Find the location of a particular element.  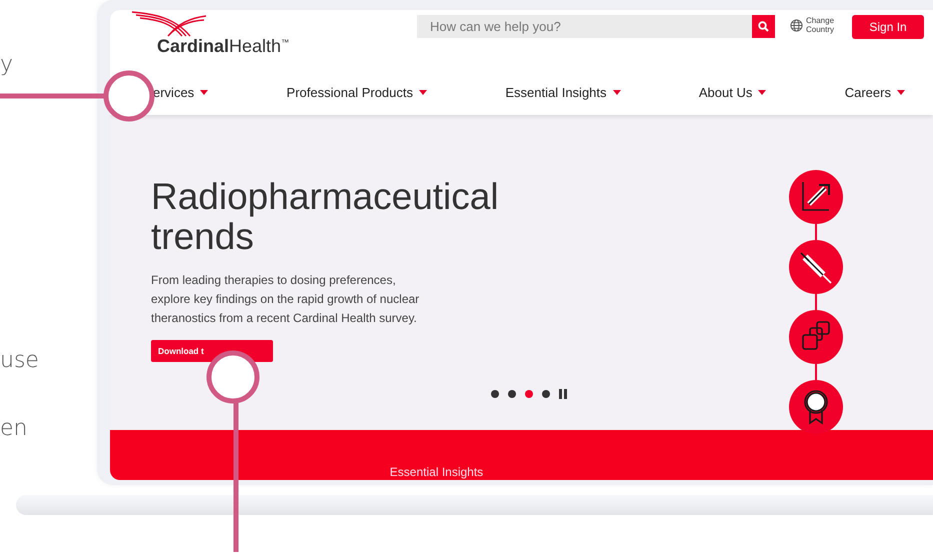

globe-icon is located at coordinates (796, 25).